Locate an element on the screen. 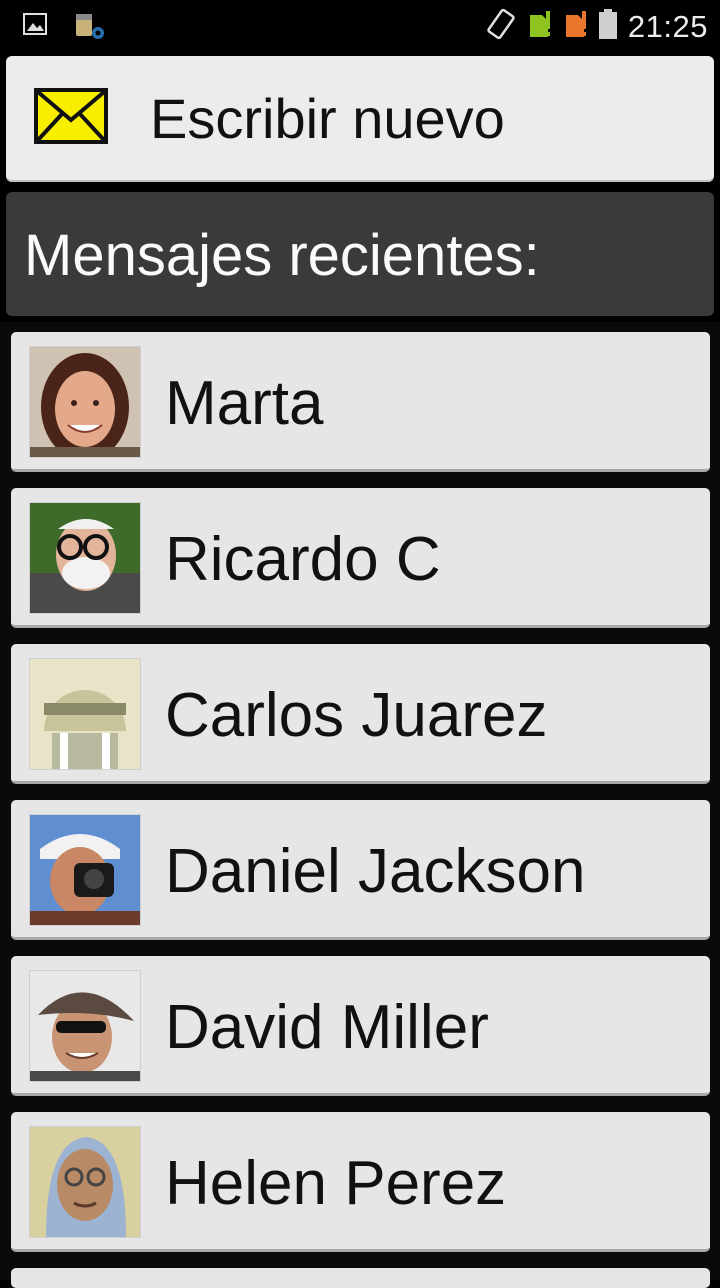  list-item: Marta is located at coordinates (360, 402).